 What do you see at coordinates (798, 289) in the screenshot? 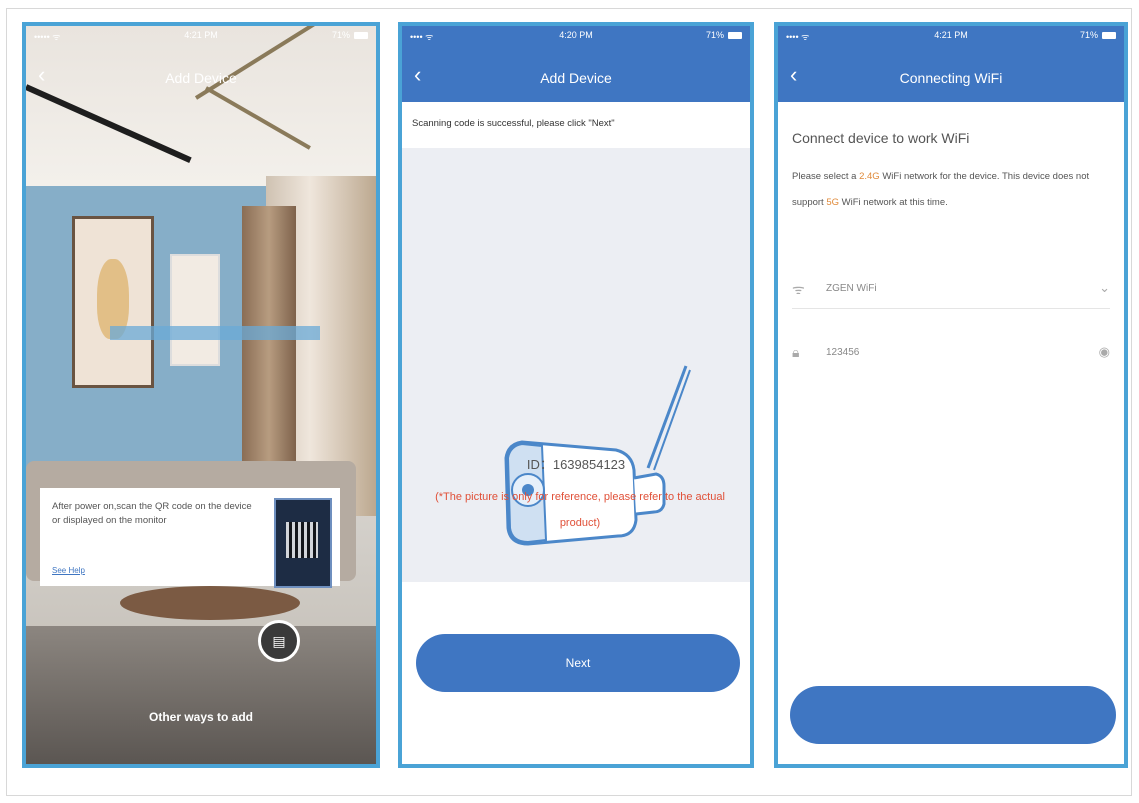
I see `wifi-icon: ᯤ` at bounding box center [798, 289].